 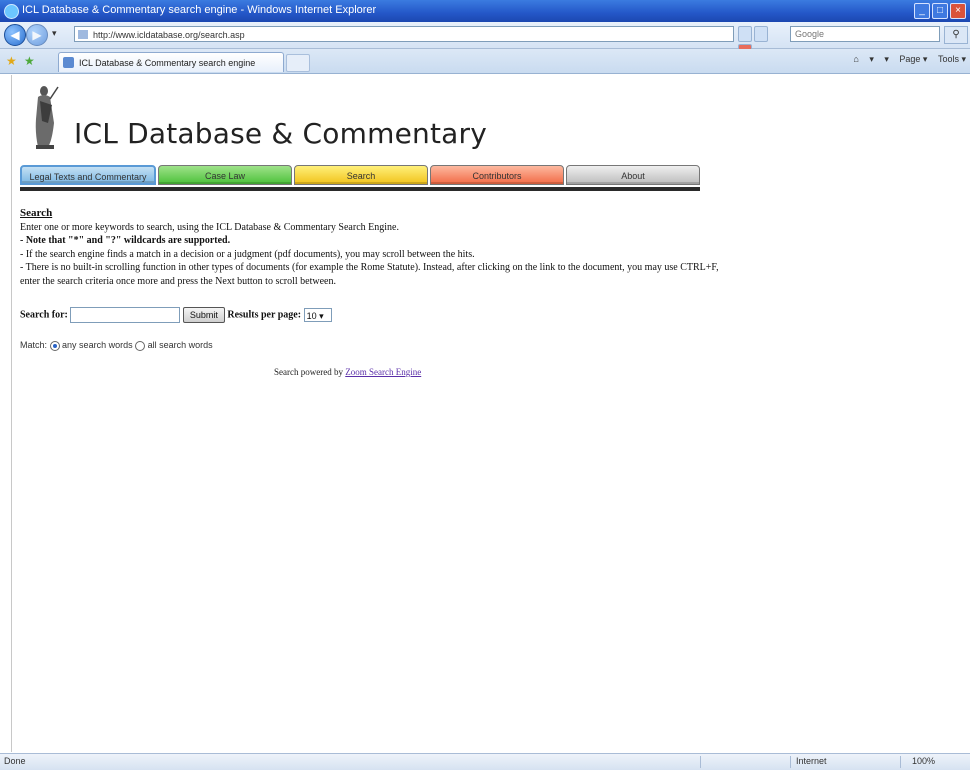 I want to click on internet-zone: Internet, so click(x=811, y=761).